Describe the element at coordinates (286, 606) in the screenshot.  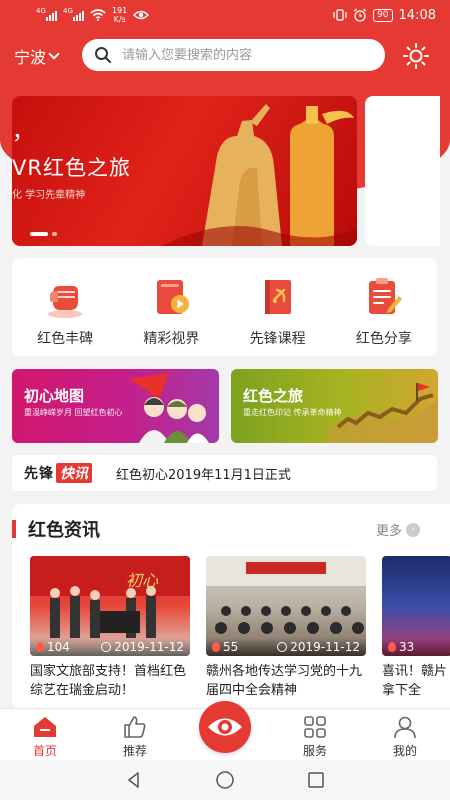
I see `news-thumbnail: 55 2019-11-12` at that location.